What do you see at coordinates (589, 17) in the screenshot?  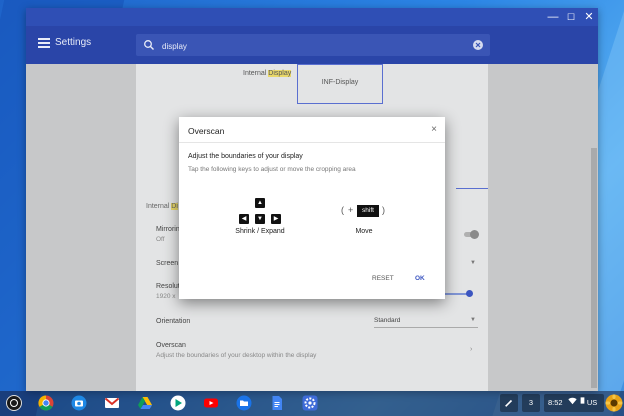 I see `window-close-button: ✕` at bounding box center [589, 17].